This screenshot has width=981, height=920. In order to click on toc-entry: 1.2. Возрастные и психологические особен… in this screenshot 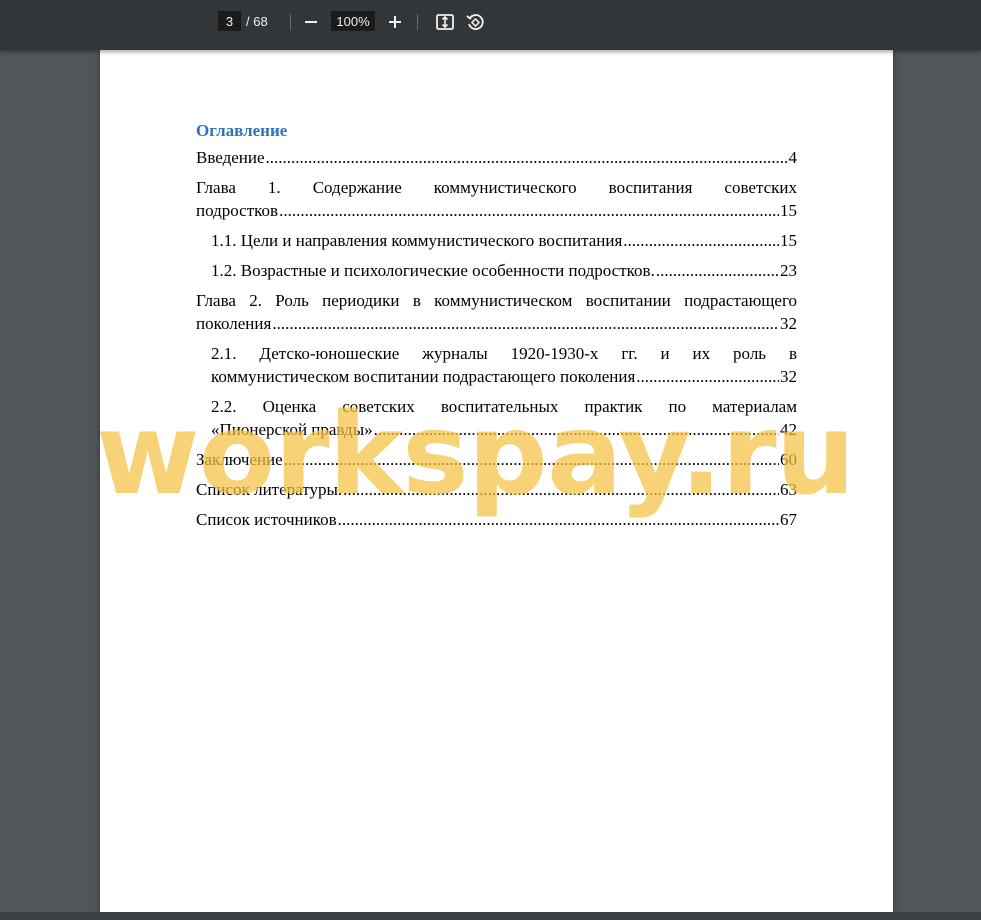, I will do `click(496, 270)`.